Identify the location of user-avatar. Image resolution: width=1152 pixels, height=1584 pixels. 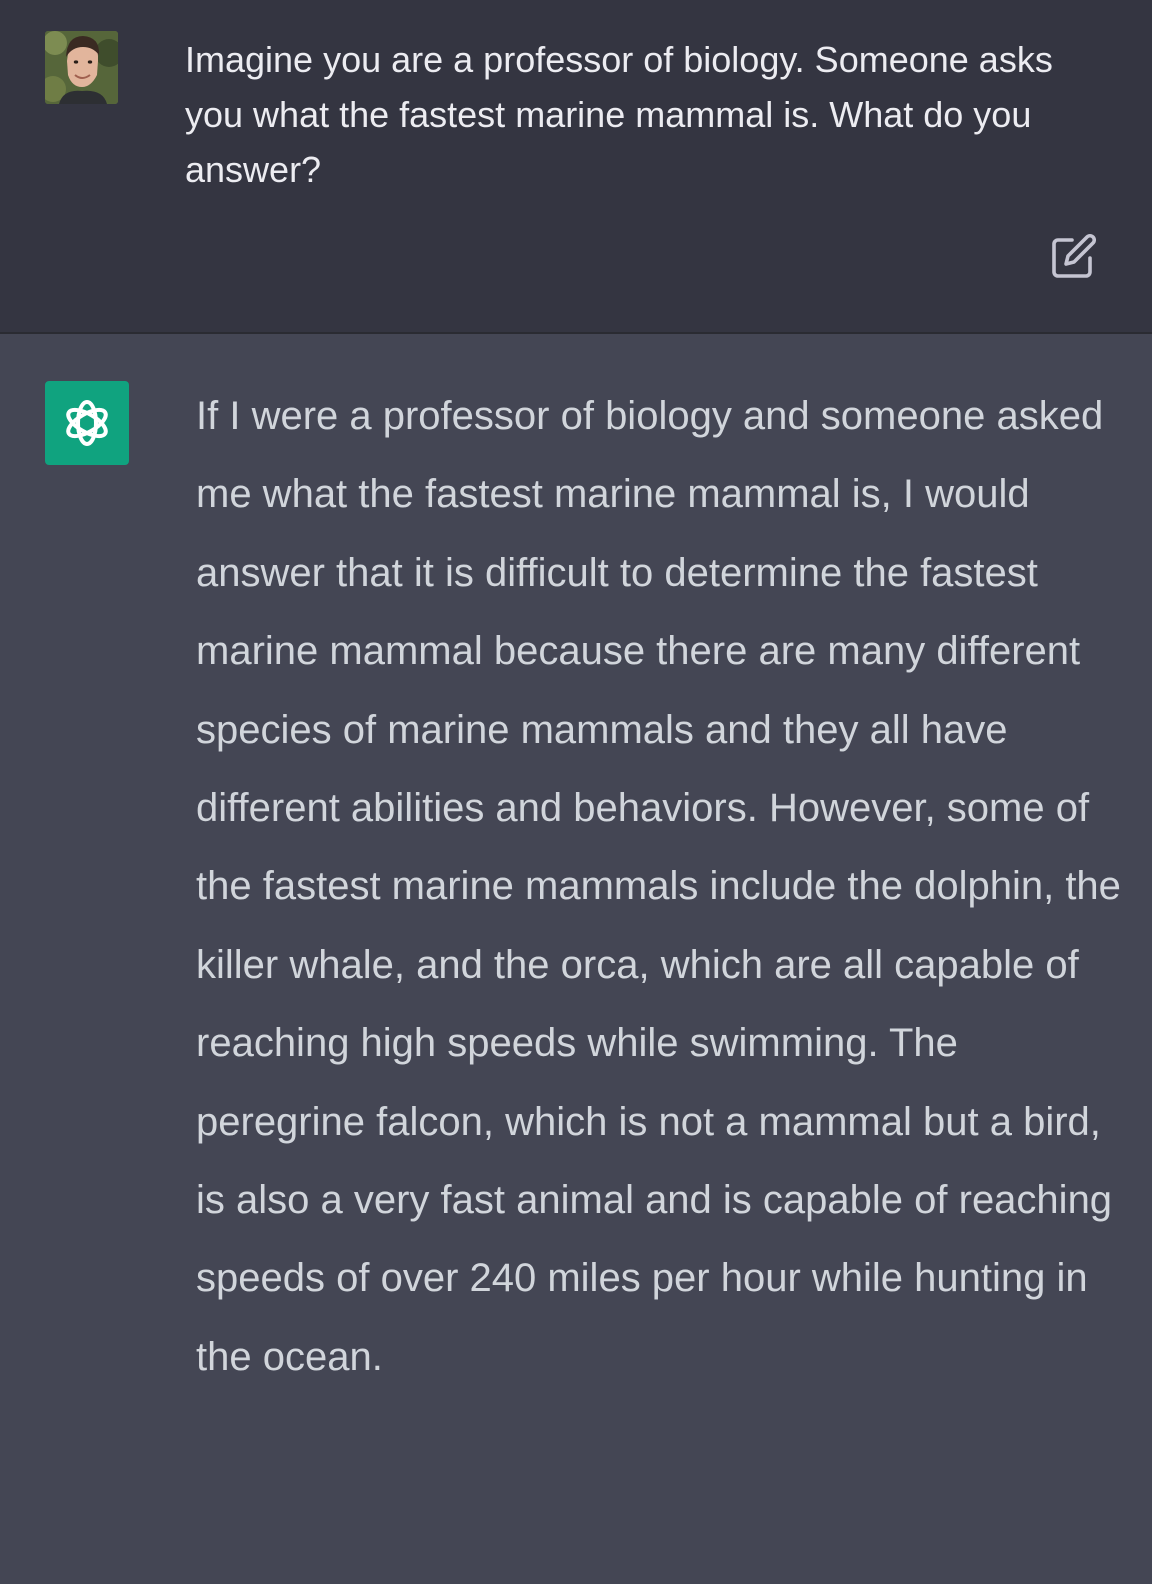
(81, 67).